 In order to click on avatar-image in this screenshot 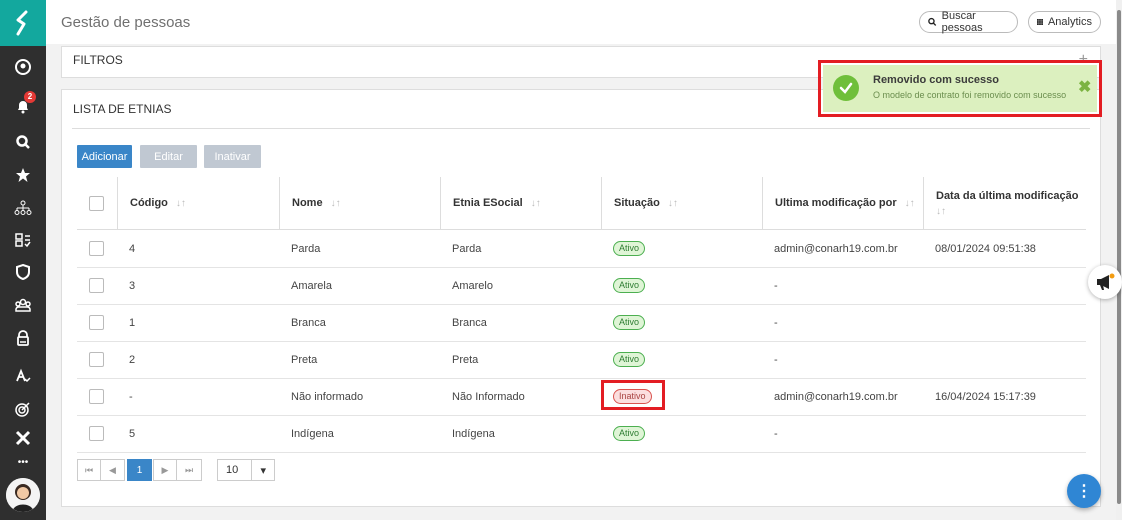, I will do `click(23, 495)`.